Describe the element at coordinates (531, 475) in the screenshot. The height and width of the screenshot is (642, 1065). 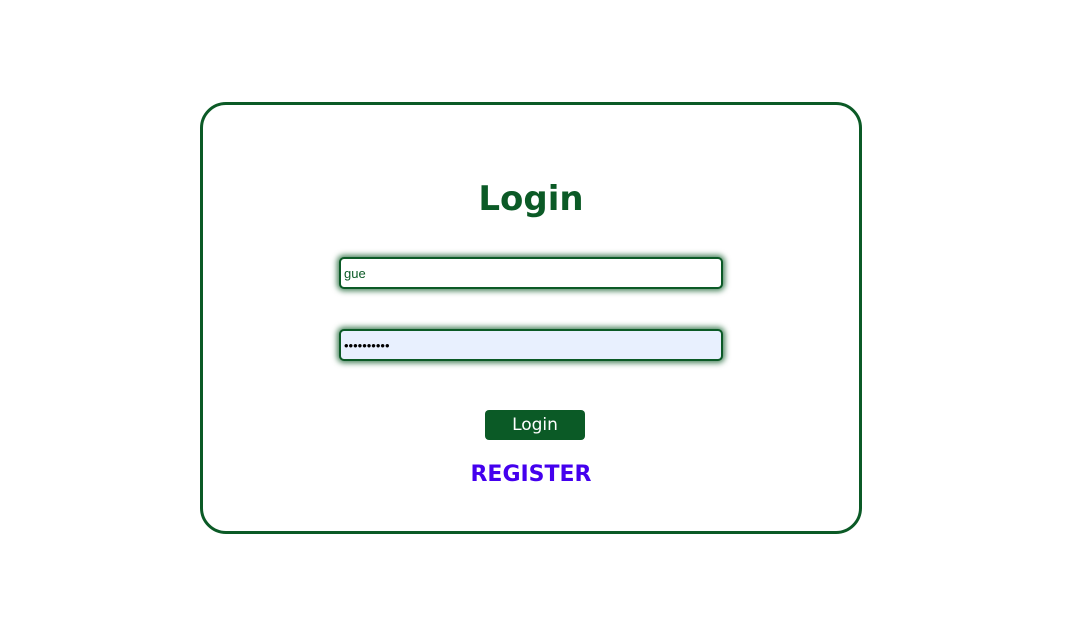
I see `register-link: REGISTER` at that location.